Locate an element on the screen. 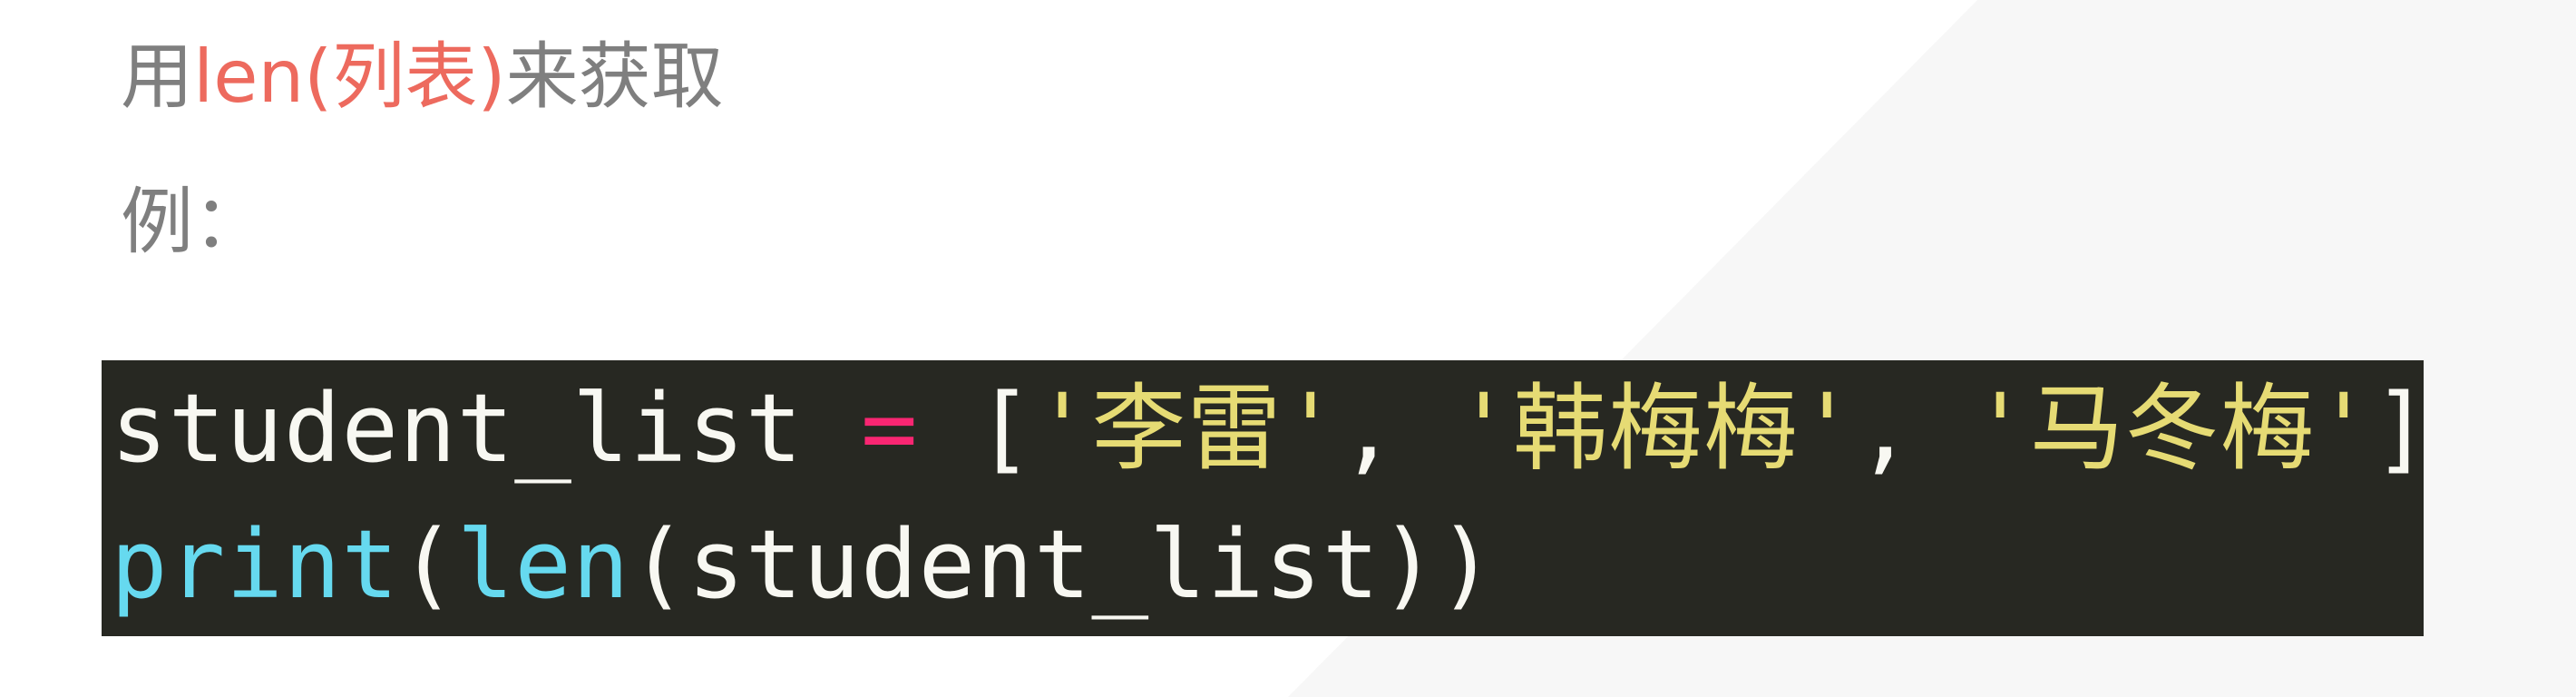 The height and width of the screenshot is (697, 2576). heading-highlight: len(列表) is located at coordinates (349, 76).